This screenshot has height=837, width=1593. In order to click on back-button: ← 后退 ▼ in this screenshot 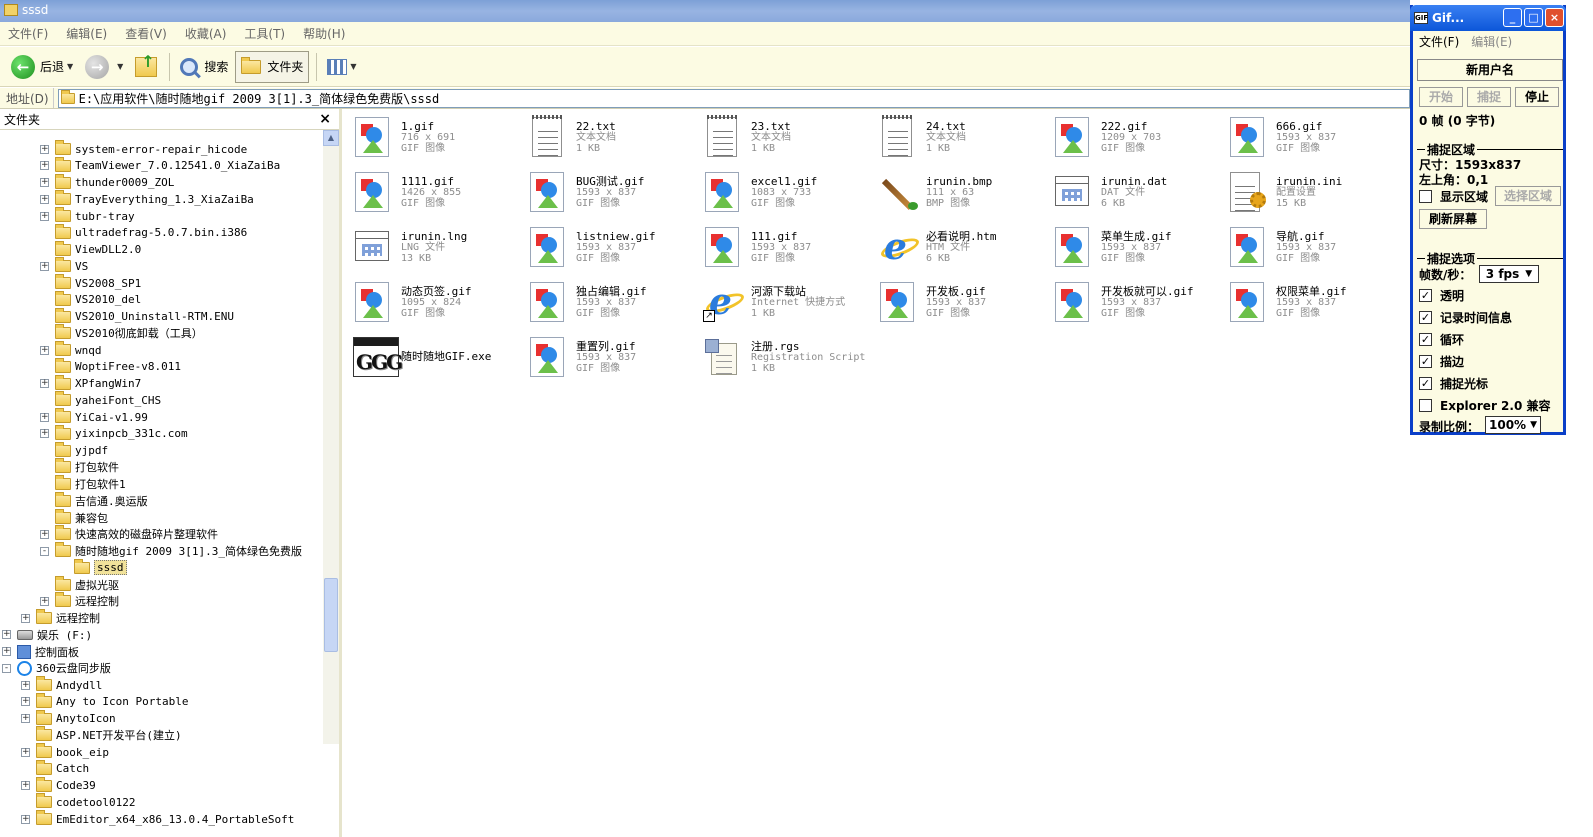, I will do `click(42, 67)`.